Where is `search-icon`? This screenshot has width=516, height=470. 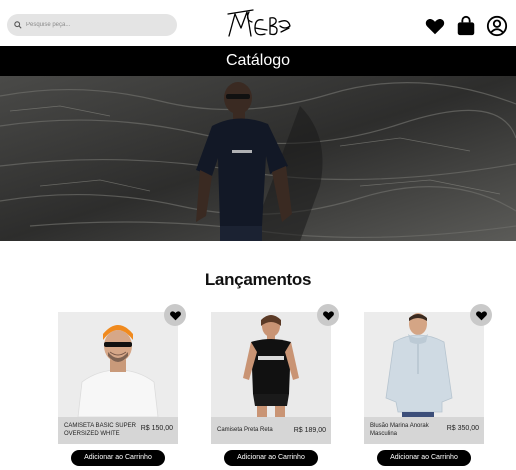 search-icon is located at coordinates (18, 25).